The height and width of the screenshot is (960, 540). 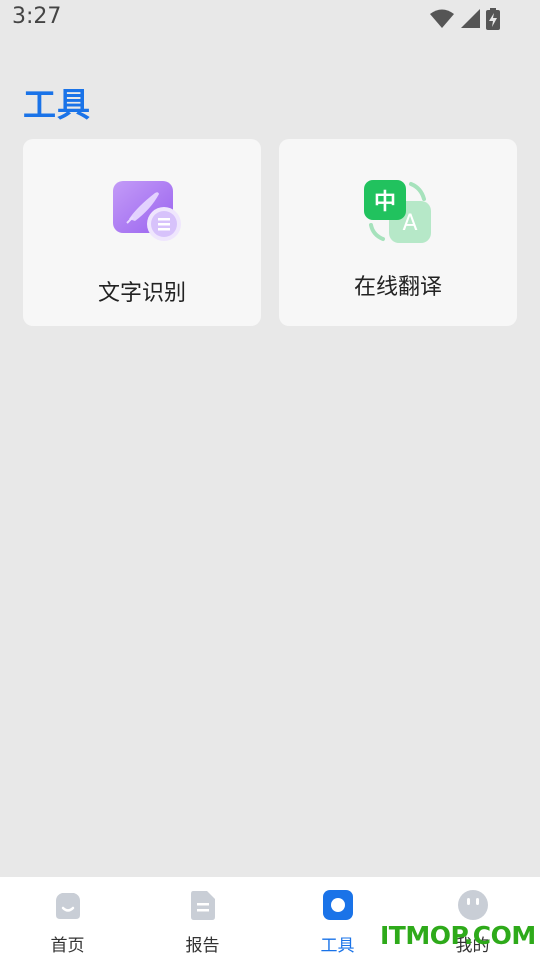 I want to click on nav-item-home: 首页, so click(x=67, y=918).